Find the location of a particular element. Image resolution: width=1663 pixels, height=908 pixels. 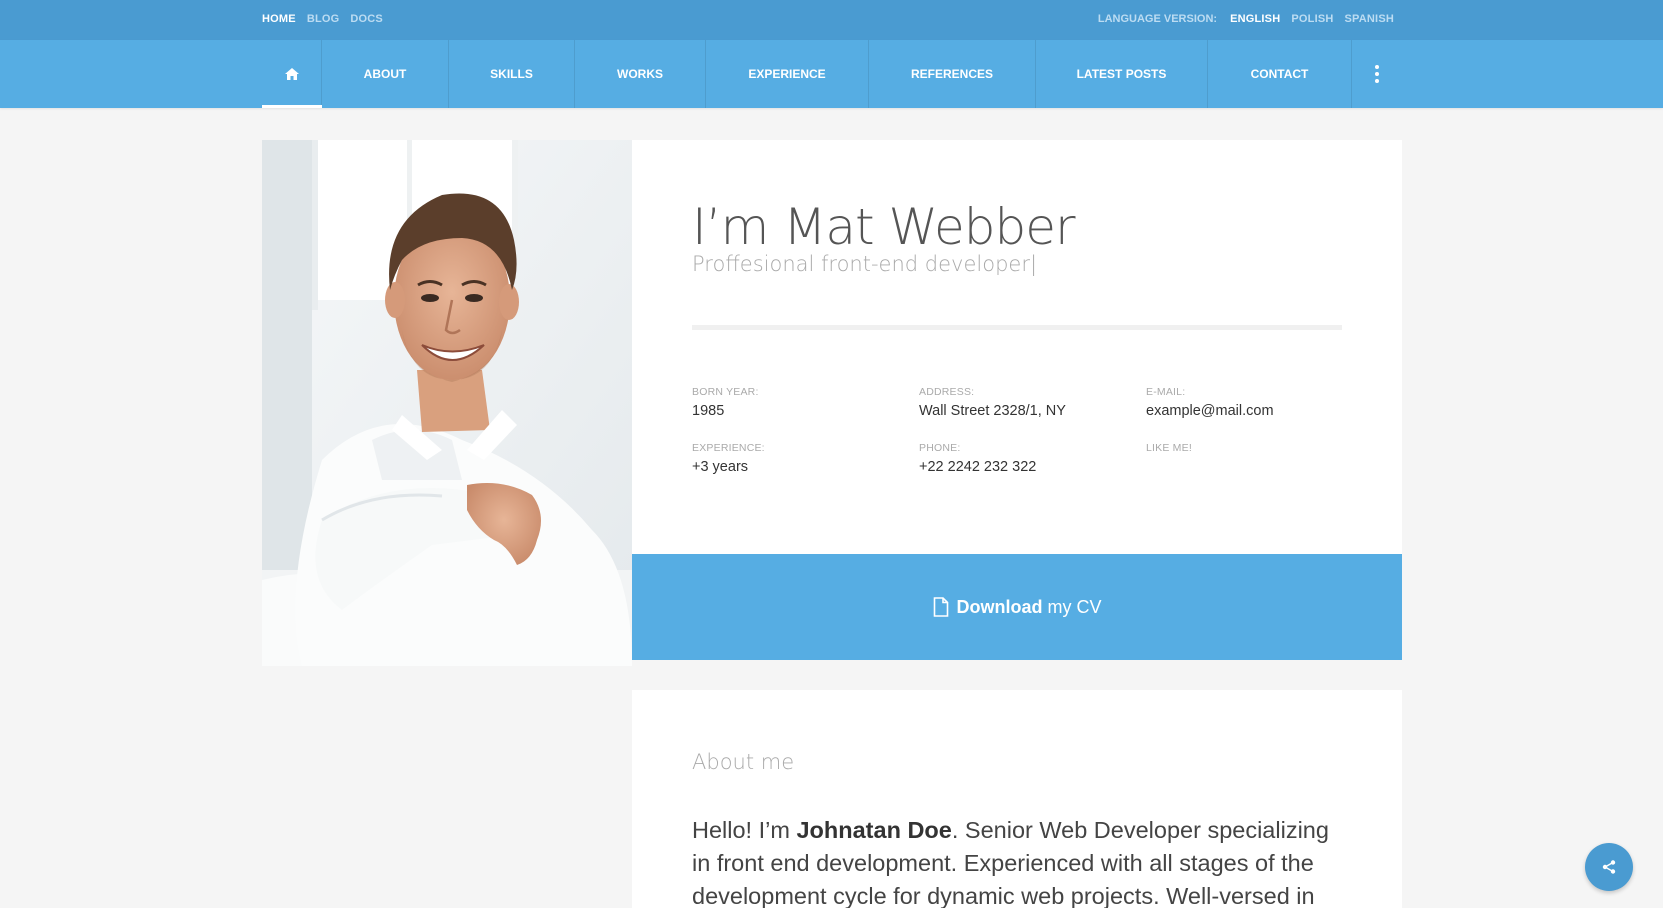

phone-value: +22 2242 232 322 is located at coordinates (978, 467).